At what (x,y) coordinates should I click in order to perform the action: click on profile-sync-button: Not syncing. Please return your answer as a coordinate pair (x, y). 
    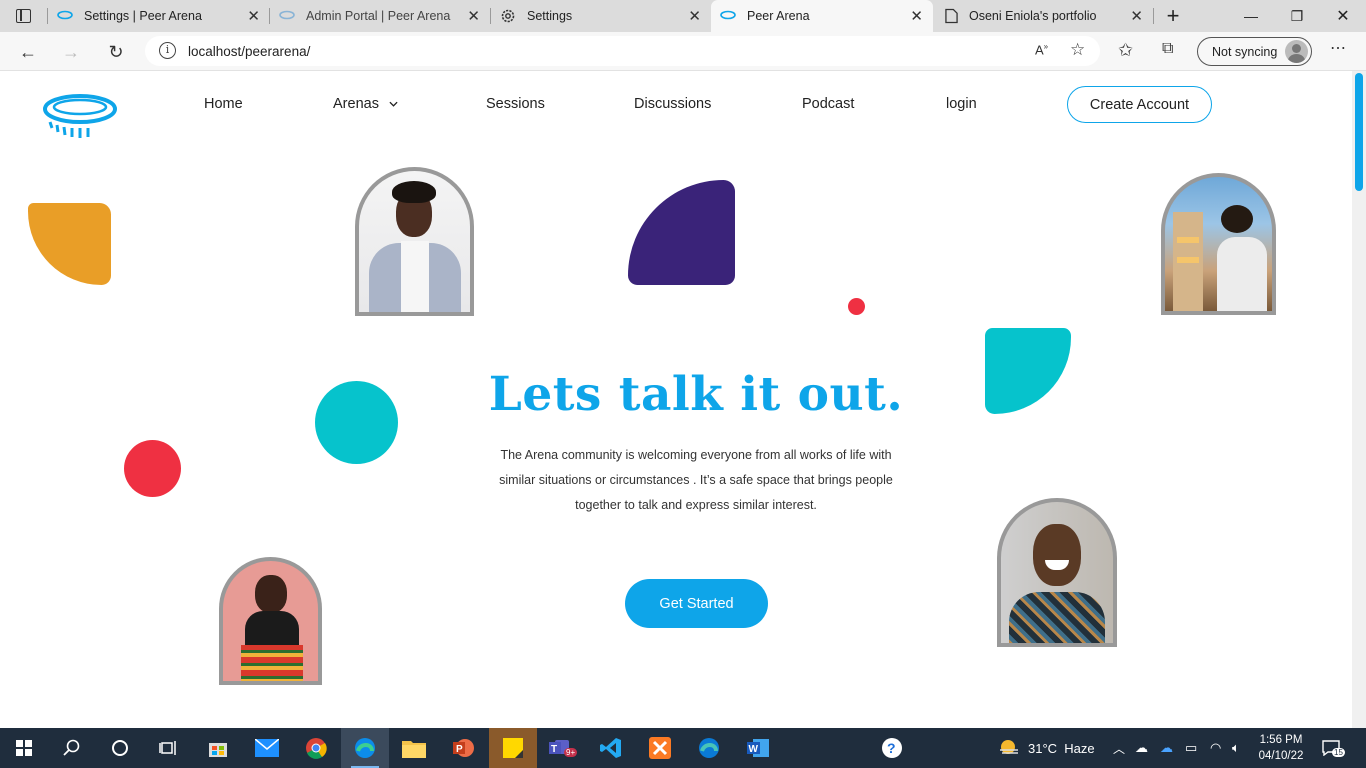
    Looking at the image, I should click on (1254, 51).